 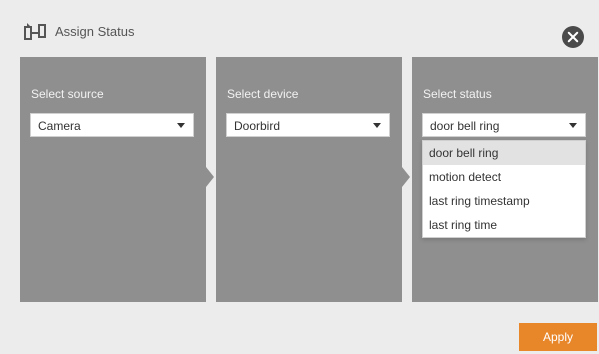 What do you see at coordinates (504, 225) in the screenshot?
I see `dropdown-option-last-ring-time: last ring time` at bounding box center [504, 225].